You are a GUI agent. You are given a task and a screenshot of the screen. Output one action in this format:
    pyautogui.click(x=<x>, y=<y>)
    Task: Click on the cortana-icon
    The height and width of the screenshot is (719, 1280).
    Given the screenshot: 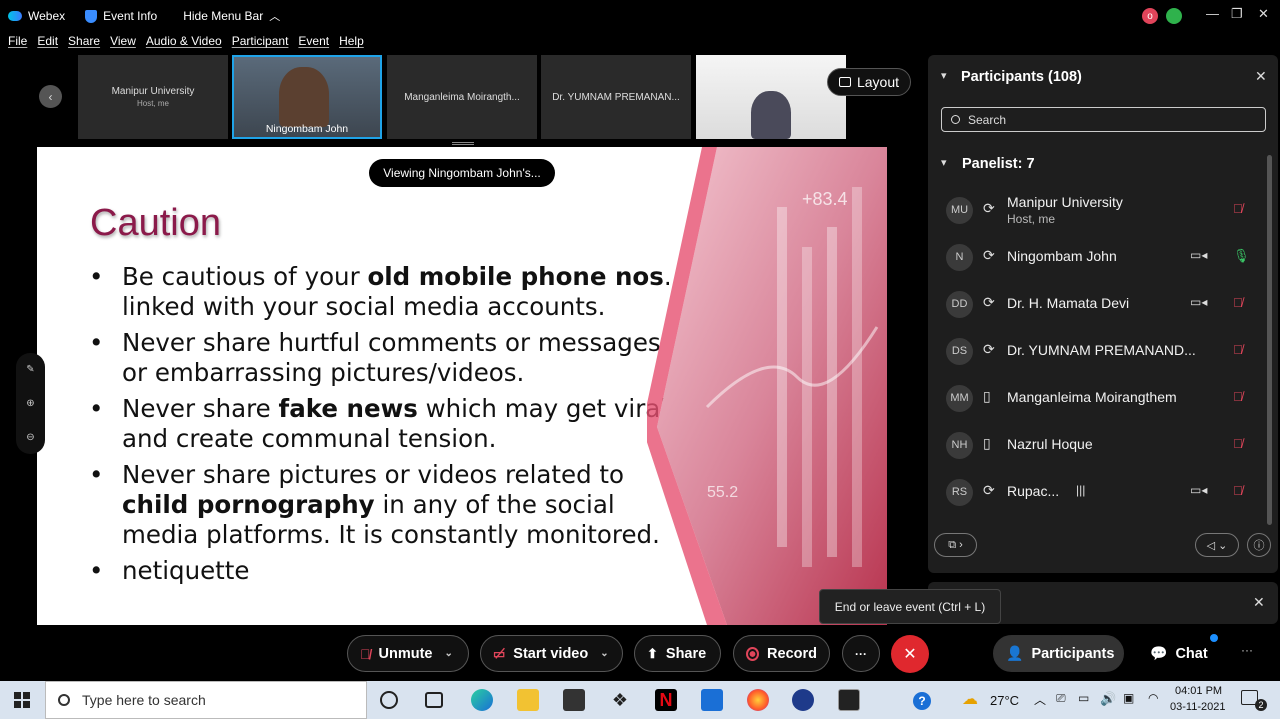 What is the action you would take?
    pyautogui.click(x=389, y=700)
    